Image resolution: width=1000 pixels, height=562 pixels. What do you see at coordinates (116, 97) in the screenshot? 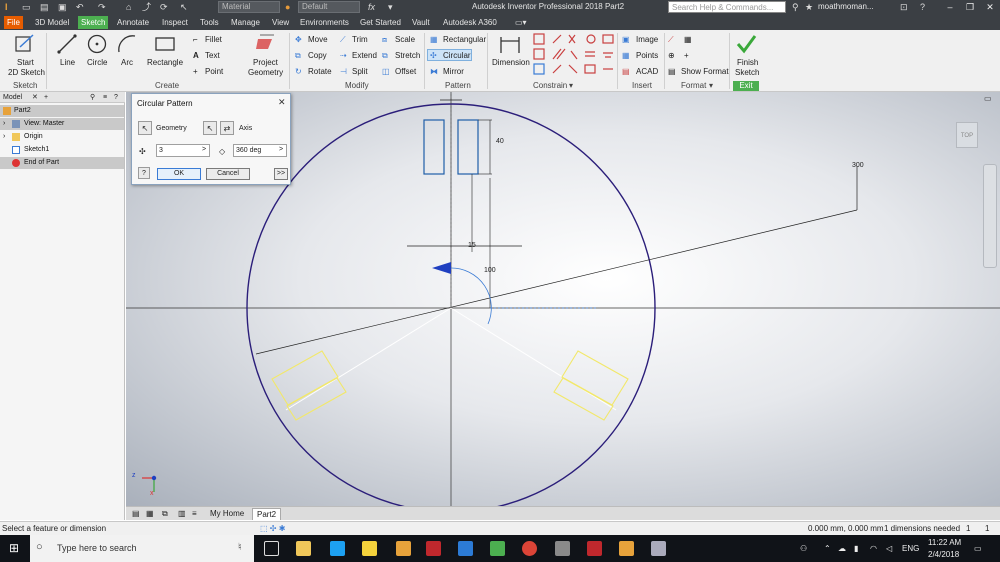
I see `browser-help-icon: ?` at bounding box center [116, 97].